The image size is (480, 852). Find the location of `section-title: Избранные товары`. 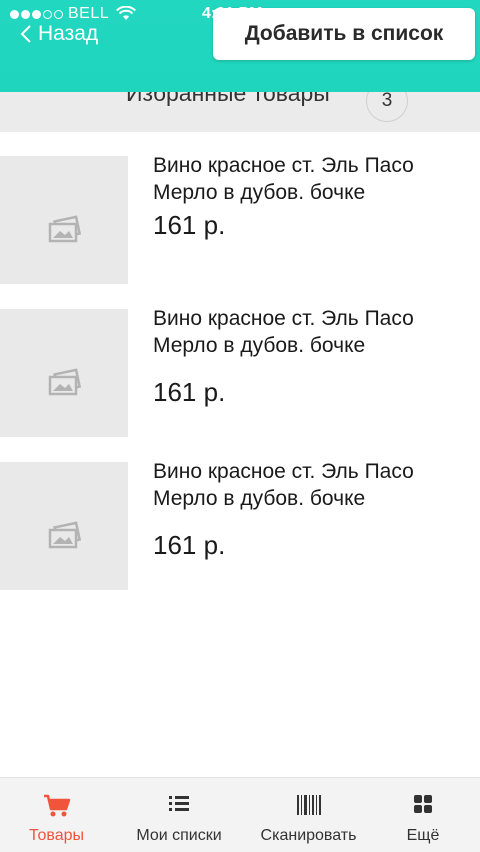

section-title: Избранные товары is located at coordinates (228, 99).